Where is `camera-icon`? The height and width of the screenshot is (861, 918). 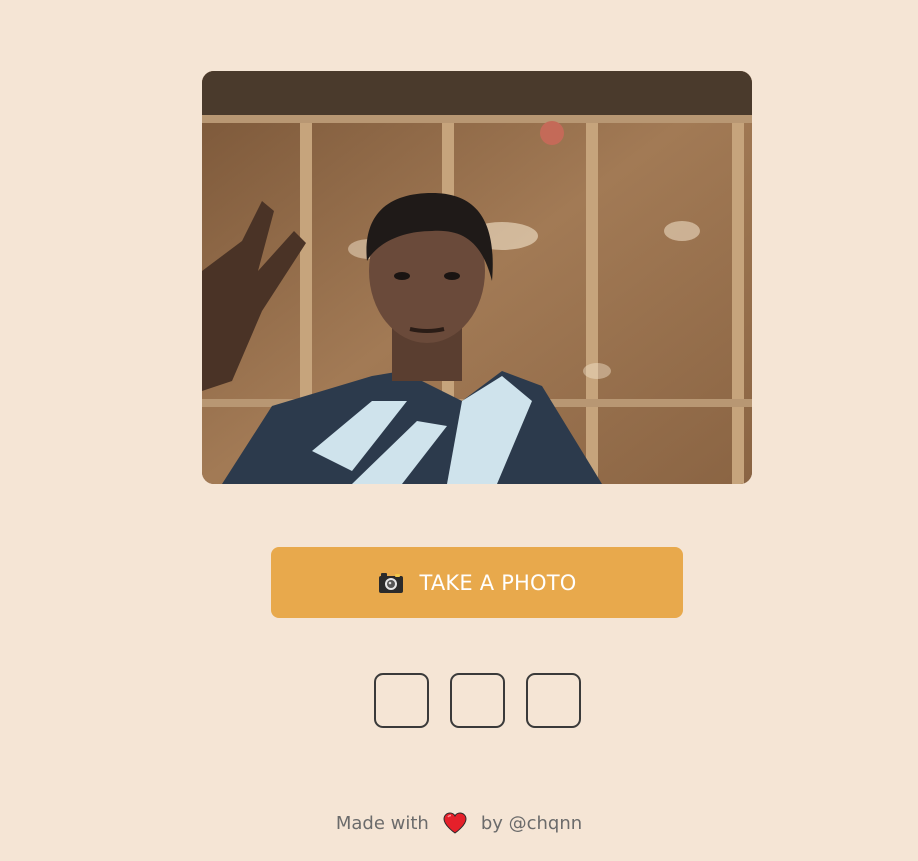
camera-icon is located at coordinates (391, 582).